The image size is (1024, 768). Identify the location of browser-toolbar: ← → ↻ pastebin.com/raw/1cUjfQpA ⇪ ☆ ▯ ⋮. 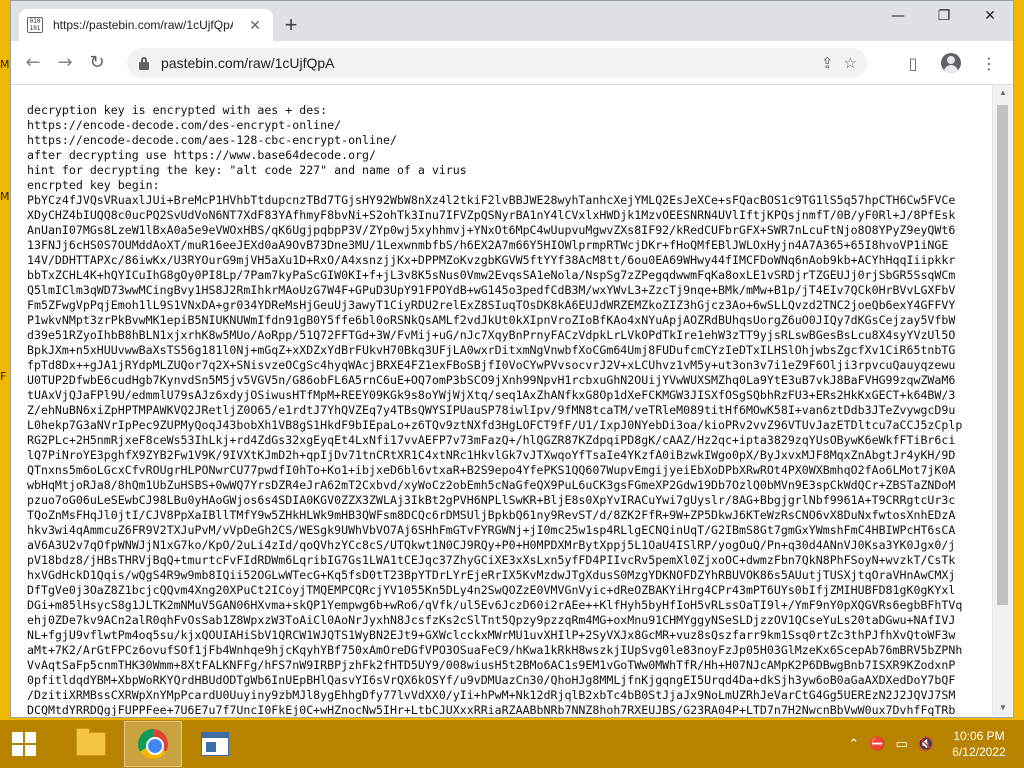
(512, 63).